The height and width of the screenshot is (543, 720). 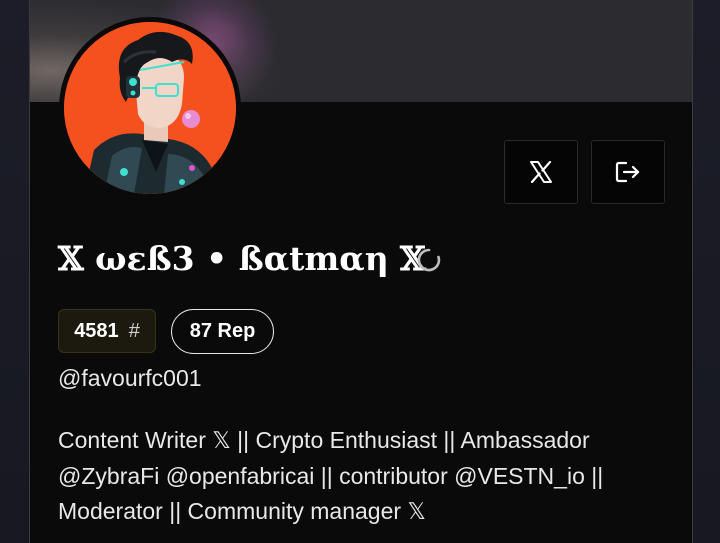 What do you see at coordinates (96, 330) in the screenshot?
I see `rank-value: 4581` at bounding box center [96, 330].